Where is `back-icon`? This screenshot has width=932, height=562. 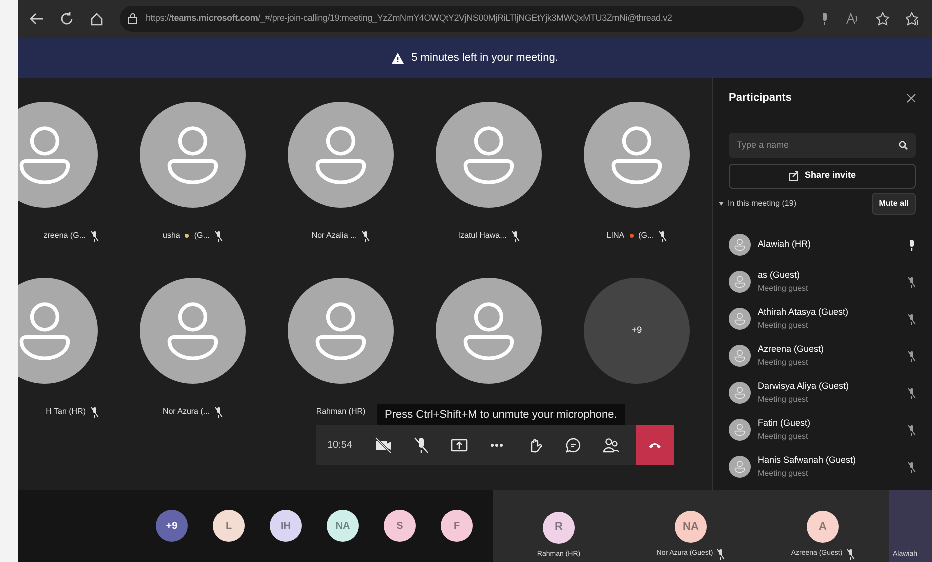
back-icon is located at coordinates (37, 19).